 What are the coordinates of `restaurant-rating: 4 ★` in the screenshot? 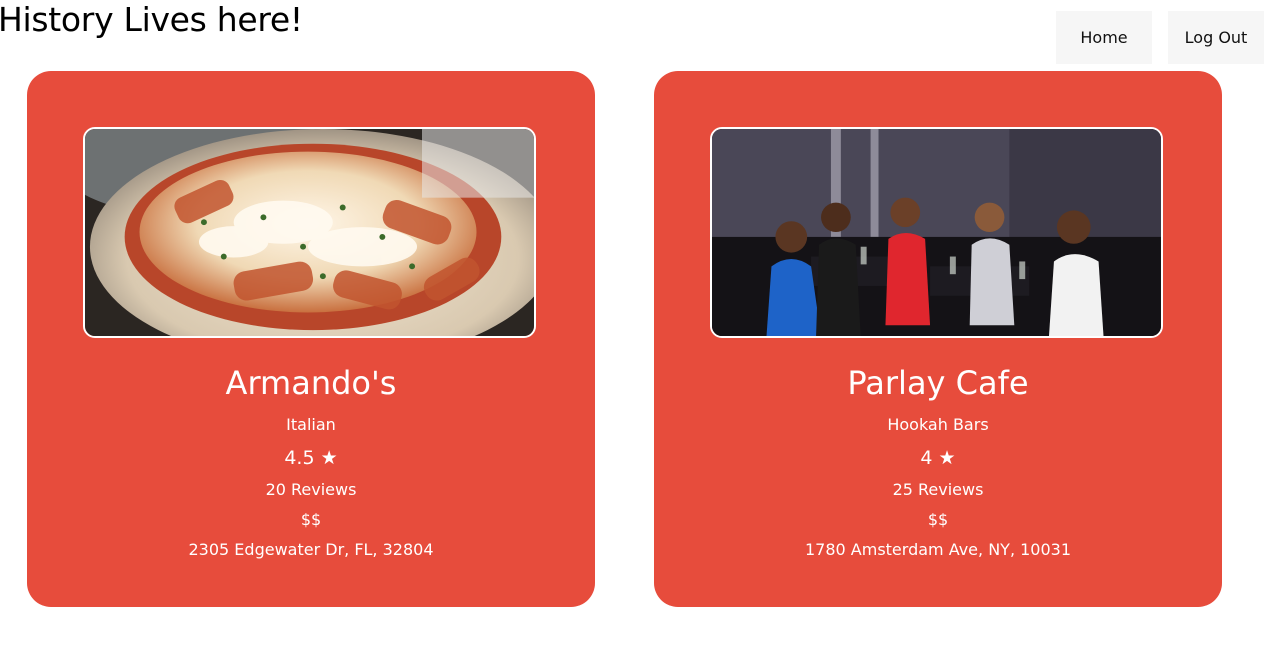 It's located at (938, 458).